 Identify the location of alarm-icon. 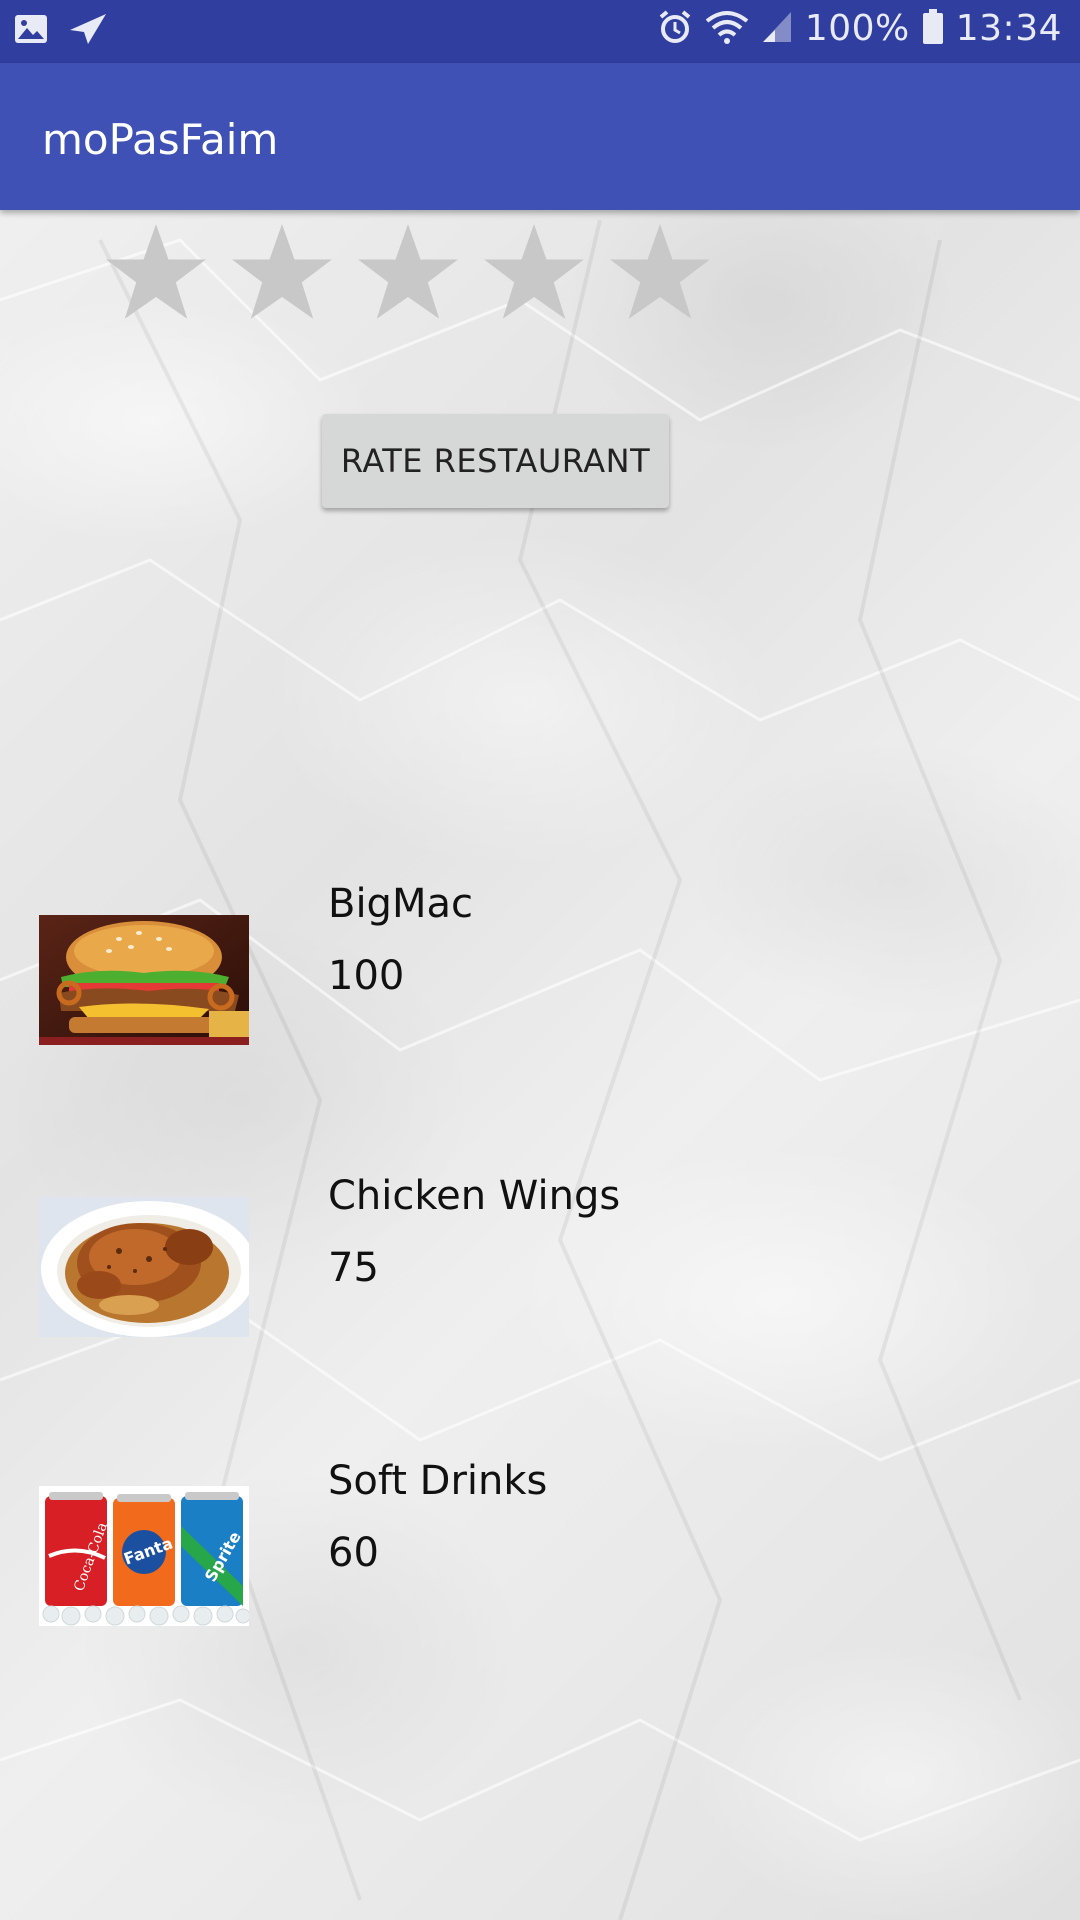
(675, 29).